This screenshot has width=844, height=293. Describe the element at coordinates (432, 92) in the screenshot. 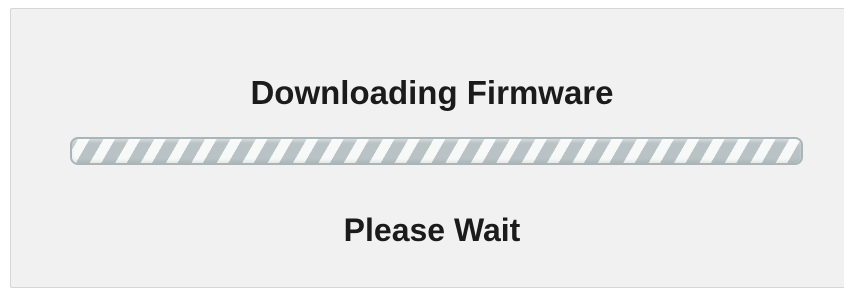

I see `dialog-title: Downloading Firmware` at that location.